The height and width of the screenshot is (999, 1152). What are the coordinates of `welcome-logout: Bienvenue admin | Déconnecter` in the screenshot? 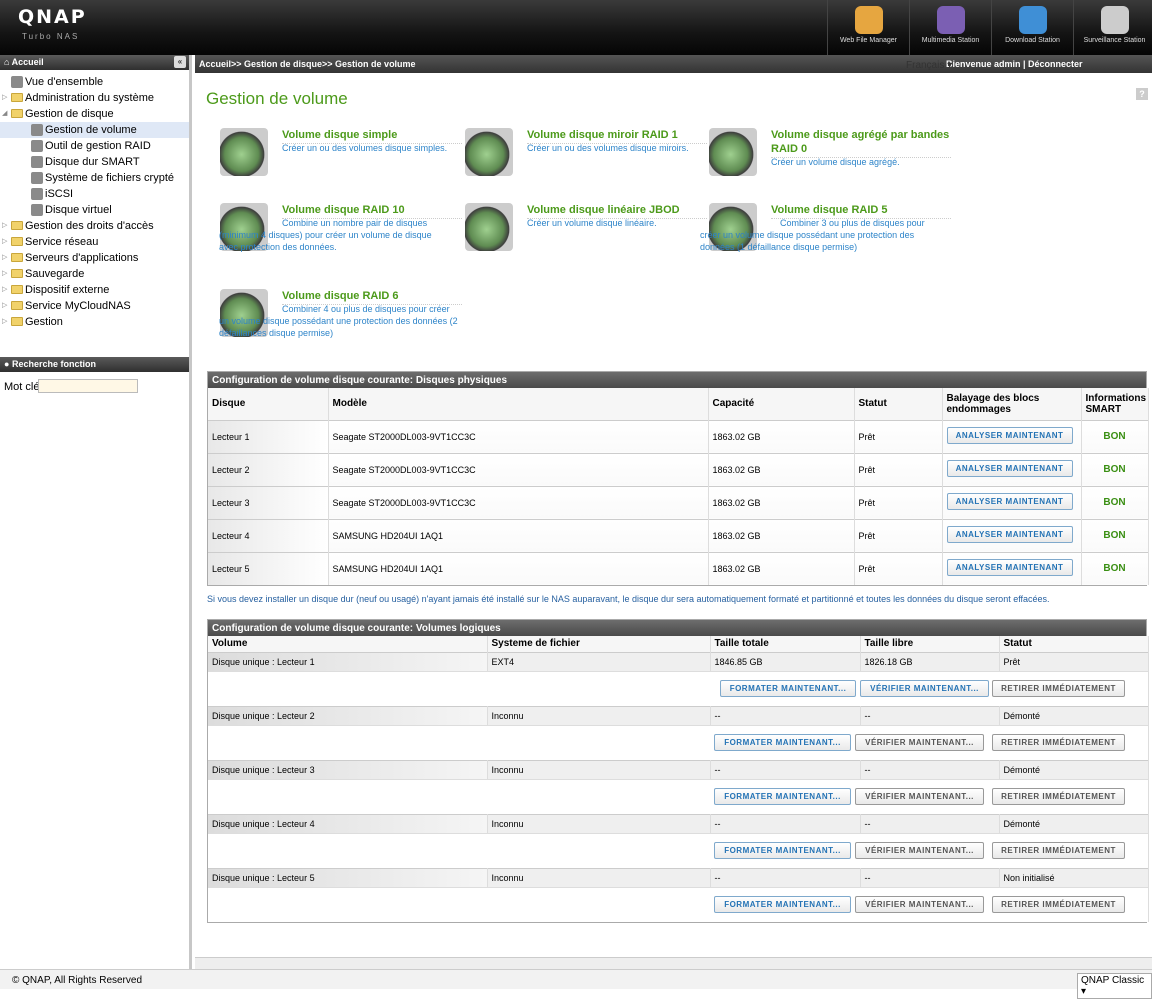 It's located at (1014, 64).